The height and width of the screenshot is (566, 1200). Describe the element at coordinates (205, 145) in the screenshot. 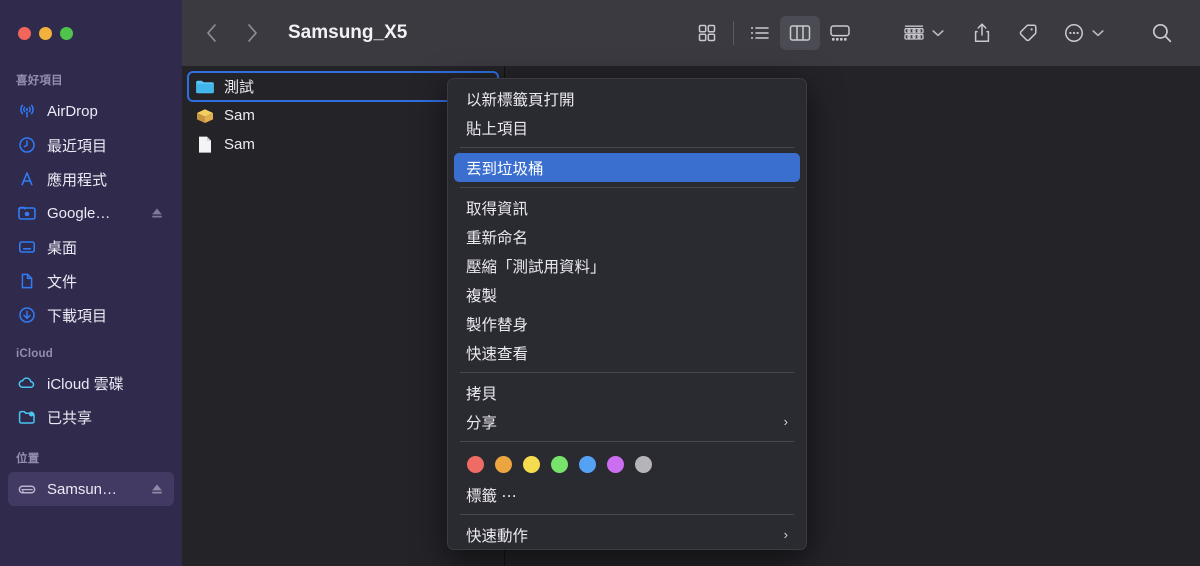

I see `document-file-icon` at that location.